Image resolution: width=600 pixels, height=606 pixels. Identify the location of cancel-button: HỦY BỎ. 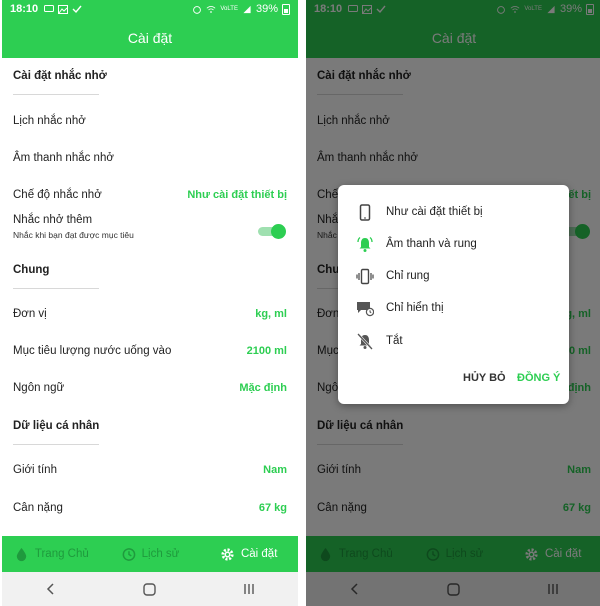
(484, 378).